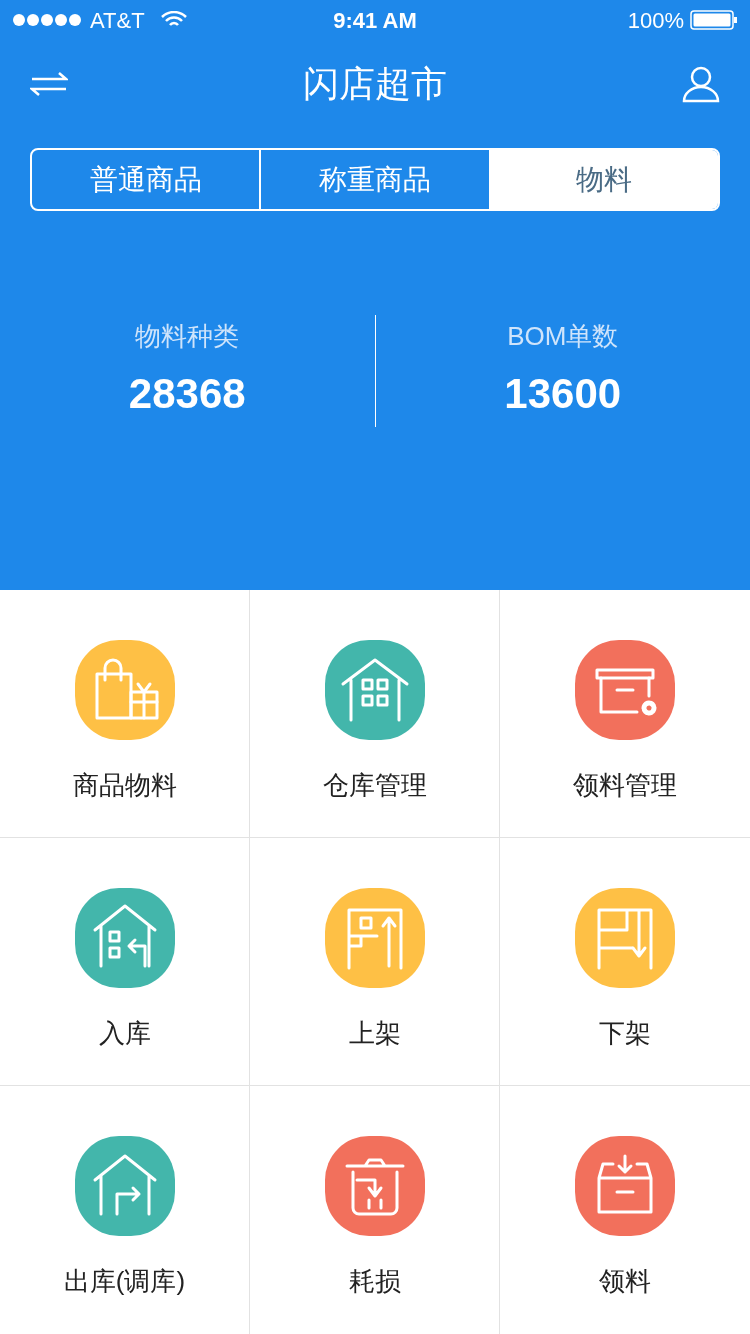  Describe the element at coordinates (625, 714) in the screenshot. I see `menu-item: 领料管理` at that location.